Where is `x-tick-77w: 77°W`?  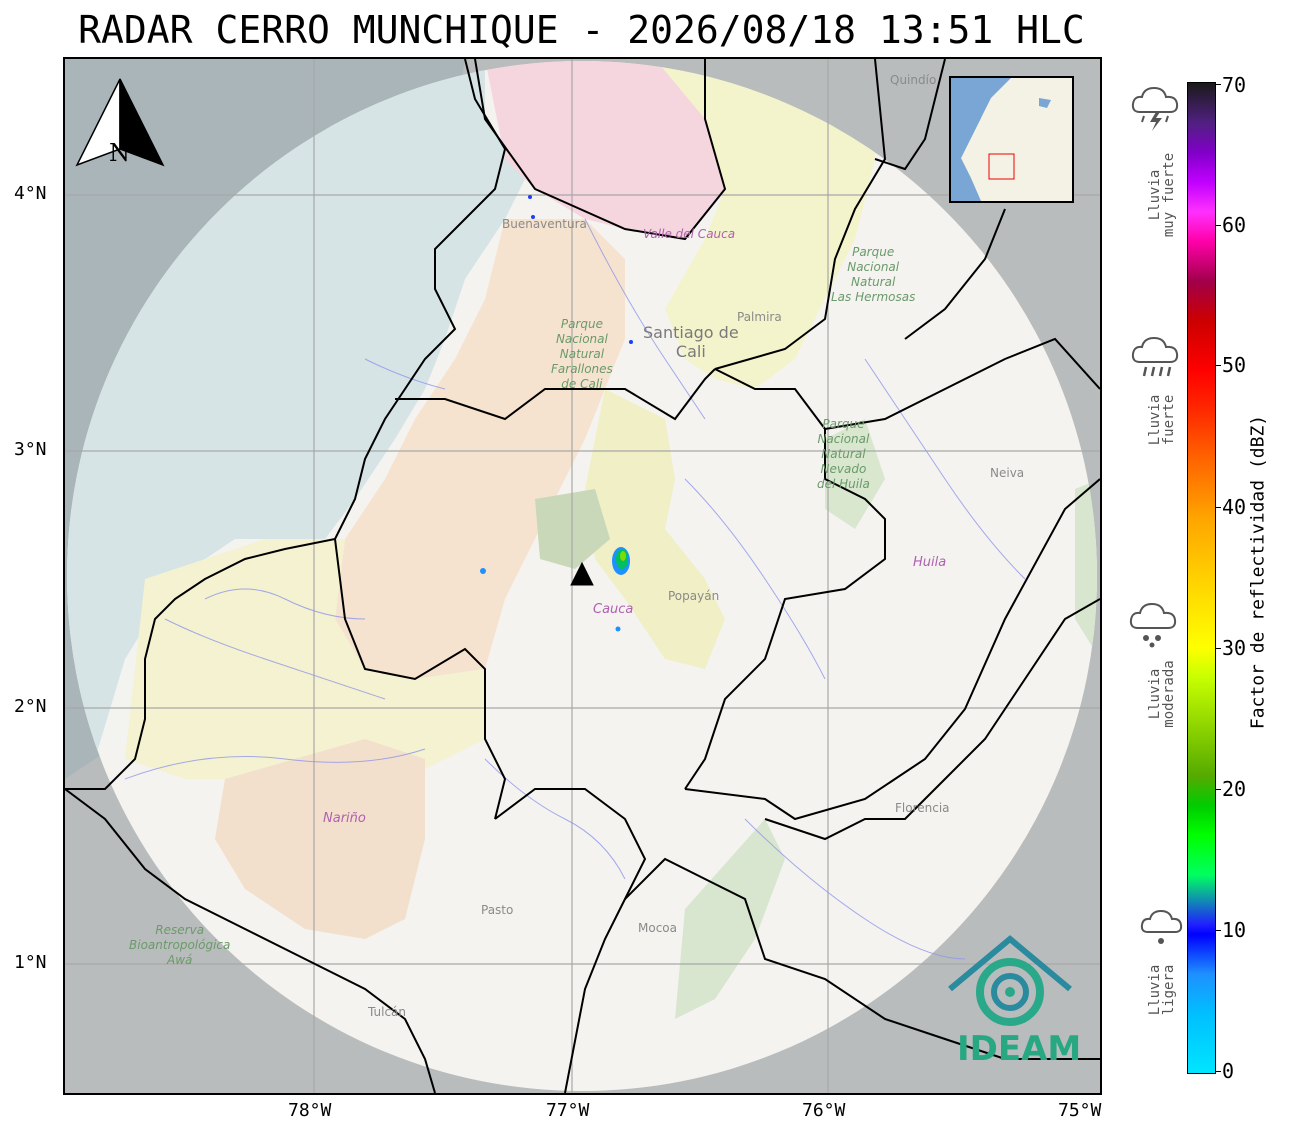
x-tick-77w: 77°W is located at coordinates (568, 1110).